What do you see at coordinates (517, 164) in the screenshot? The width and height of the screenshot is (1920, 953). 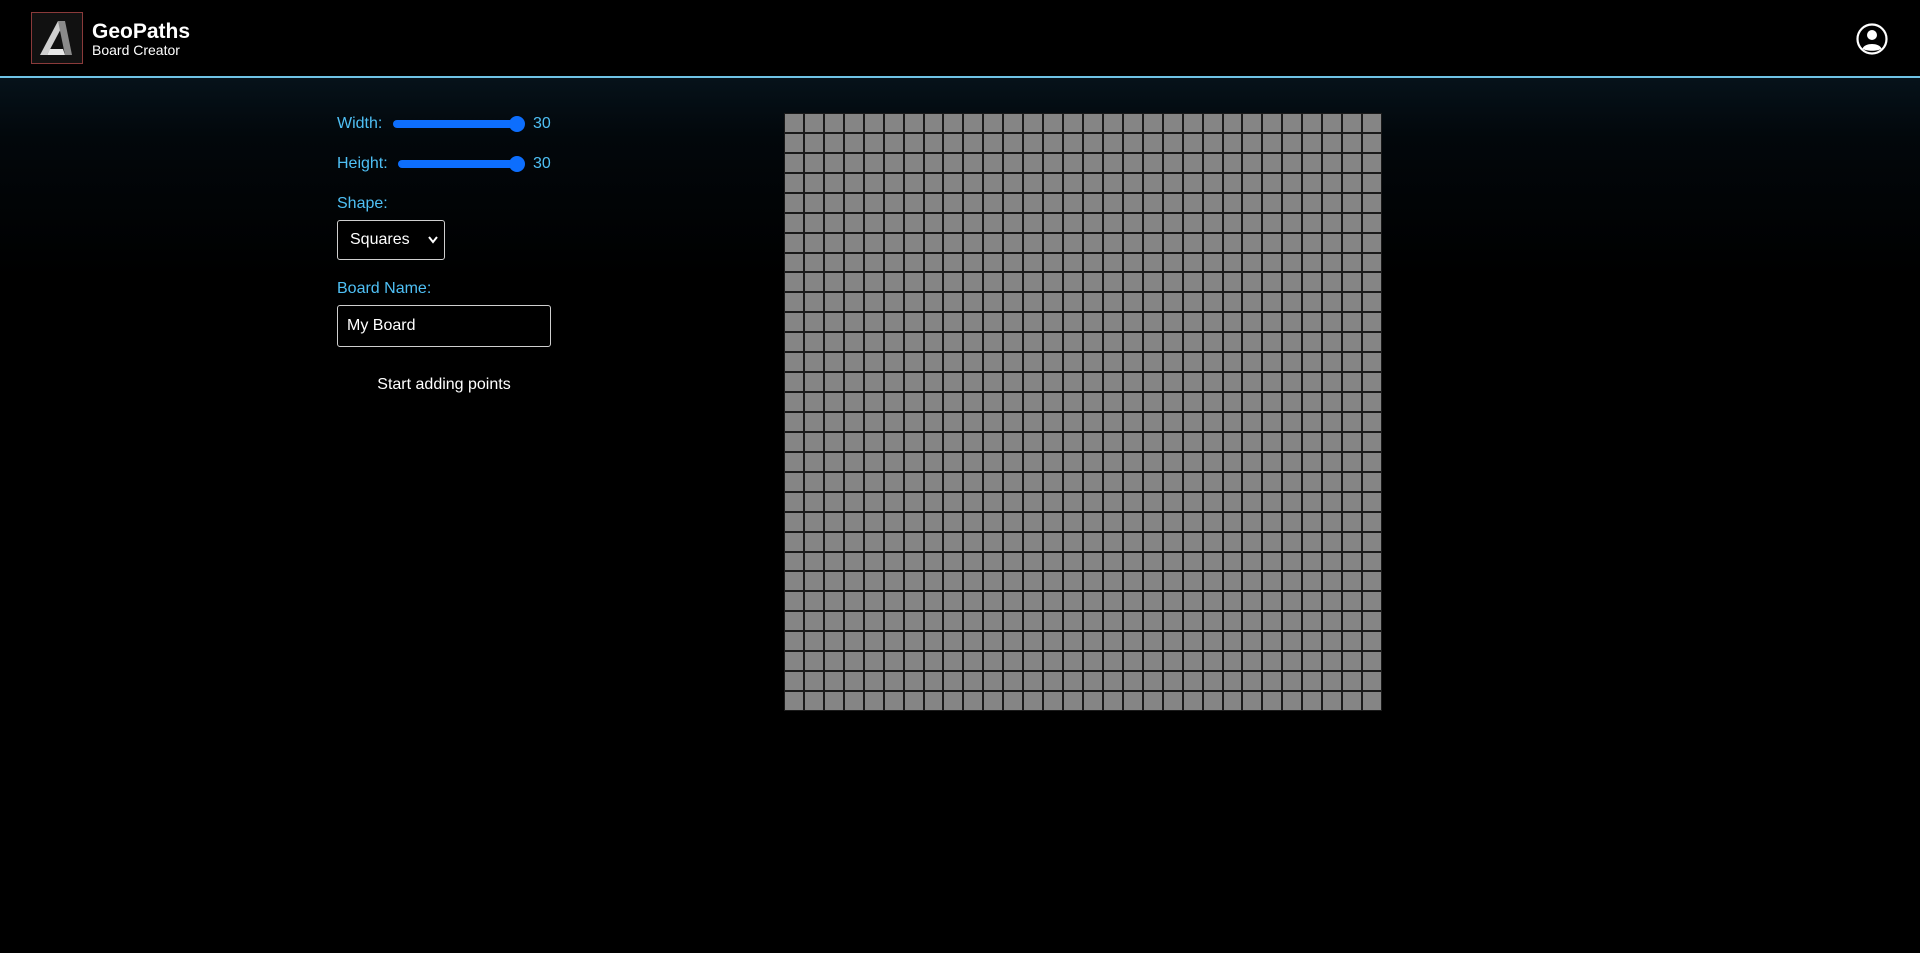 I see `height-slider-thumb` at bounding box center [517, 164].